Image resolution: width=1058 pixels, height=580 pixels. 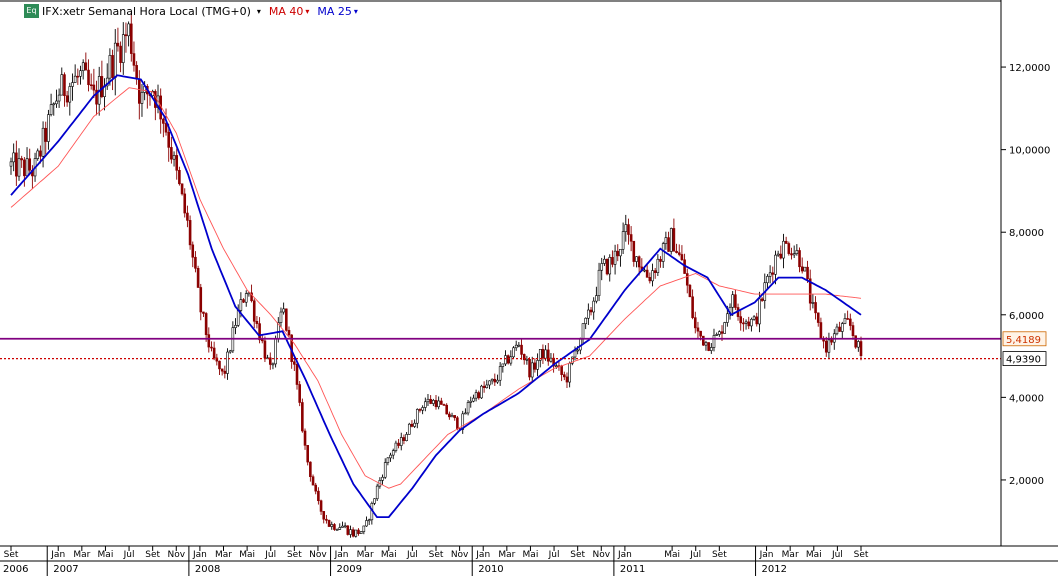 What do you see at coordinates (1029, 151) in the screenshot?
I see `price-tick-label: 10,0000` at bounding box center [1029, 151].